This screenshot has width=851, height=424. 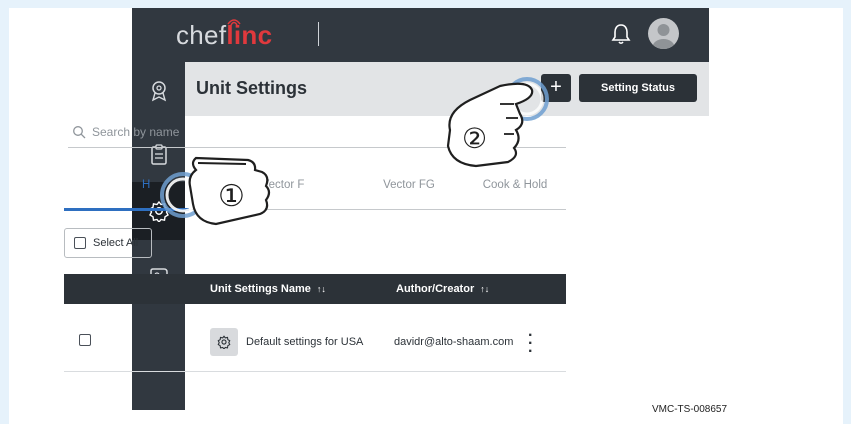 What do you see at coordinates (79, 132) in the screenshot?
I see `search-icon` at bounding box center [79, 132].